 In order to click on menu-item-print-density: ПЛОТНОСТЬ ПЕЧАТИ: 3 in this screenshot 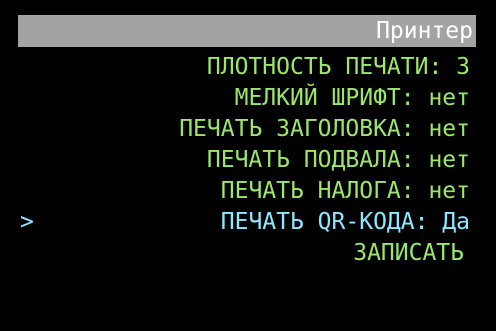, I will do `click(247, 67)`.